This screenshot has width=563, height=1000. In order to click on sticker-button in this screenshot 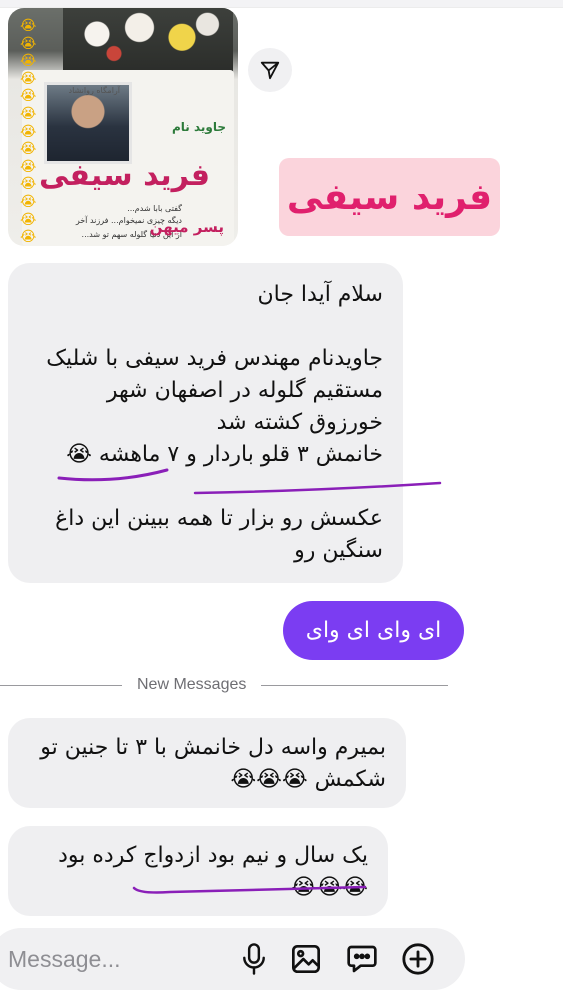, I will do `click(362, 959)`.